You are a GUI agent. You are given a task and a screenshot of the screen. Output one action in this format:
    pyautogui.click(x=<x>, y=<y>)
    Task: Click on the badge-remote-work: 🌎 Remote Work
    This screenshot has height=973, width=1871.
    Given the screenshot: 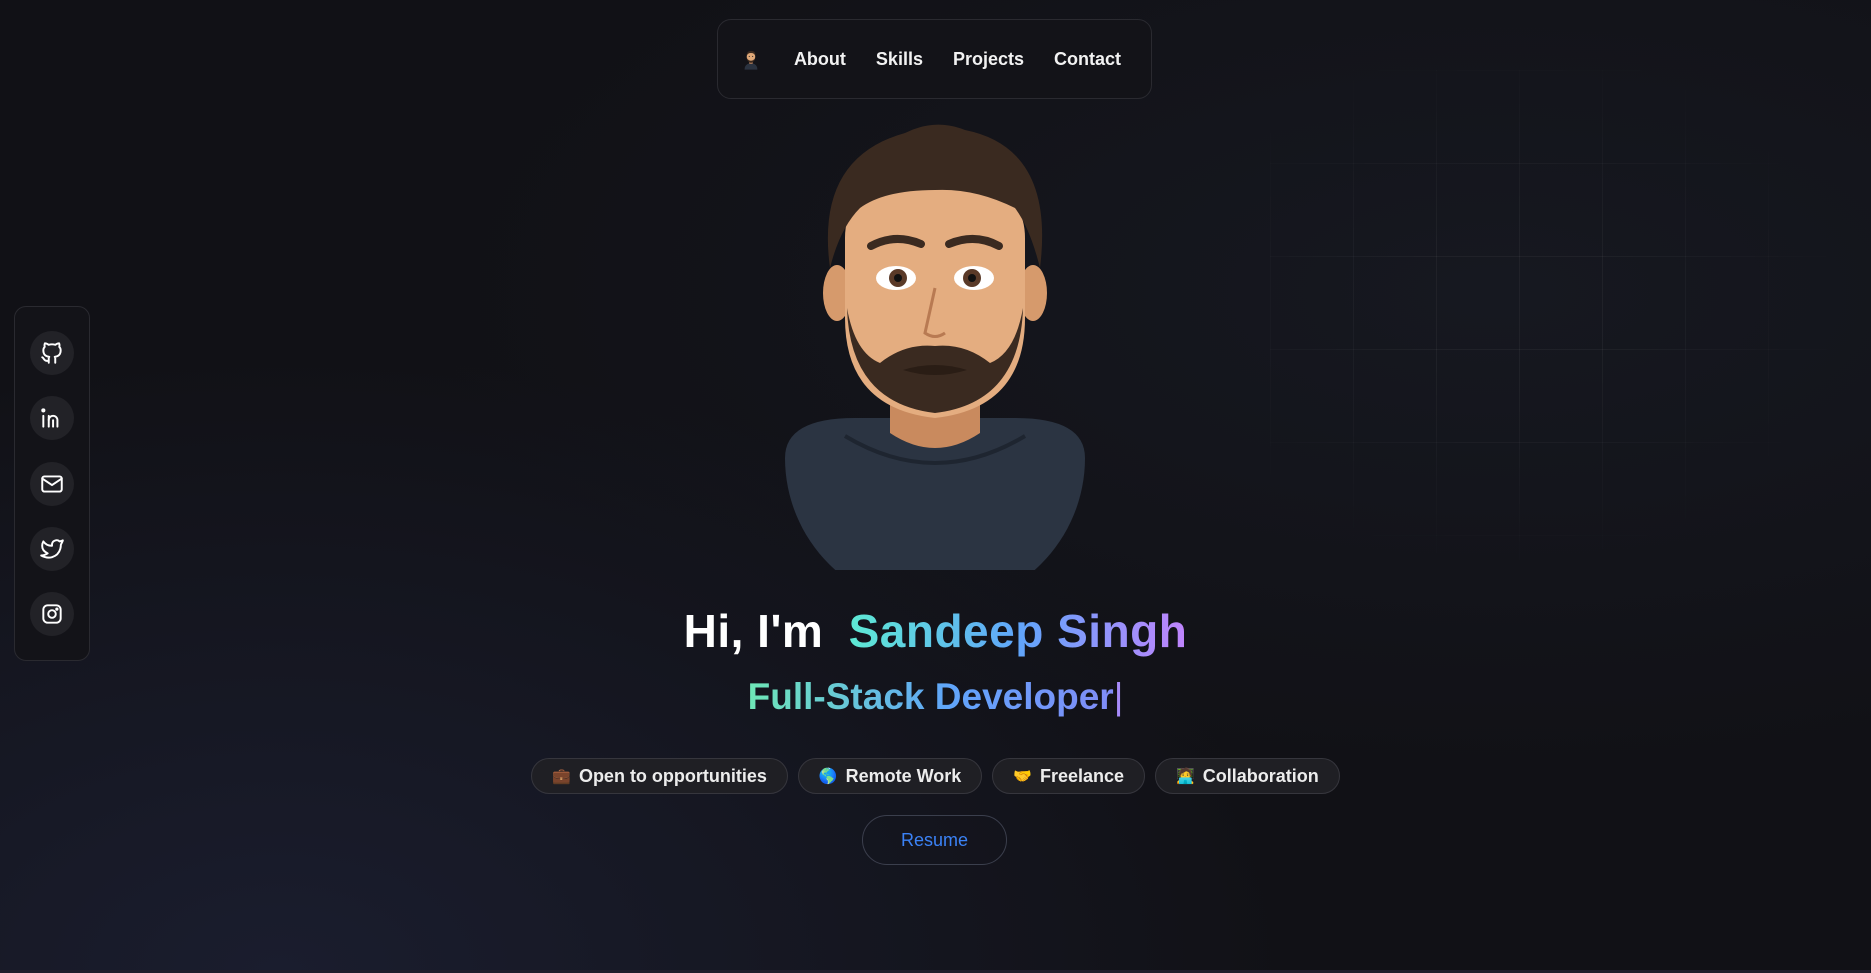 What is the action you would take?
    pyautogui.click(x=890, y=776)
    